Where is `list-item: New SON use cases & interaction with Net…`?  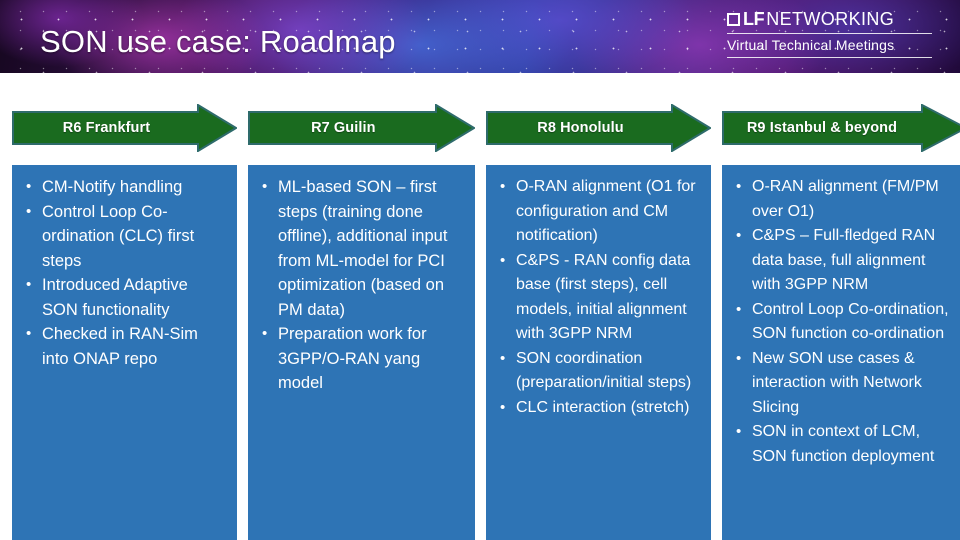 list-item: New SON use cases & interaction with Net… is located at coordinates (843, 384).